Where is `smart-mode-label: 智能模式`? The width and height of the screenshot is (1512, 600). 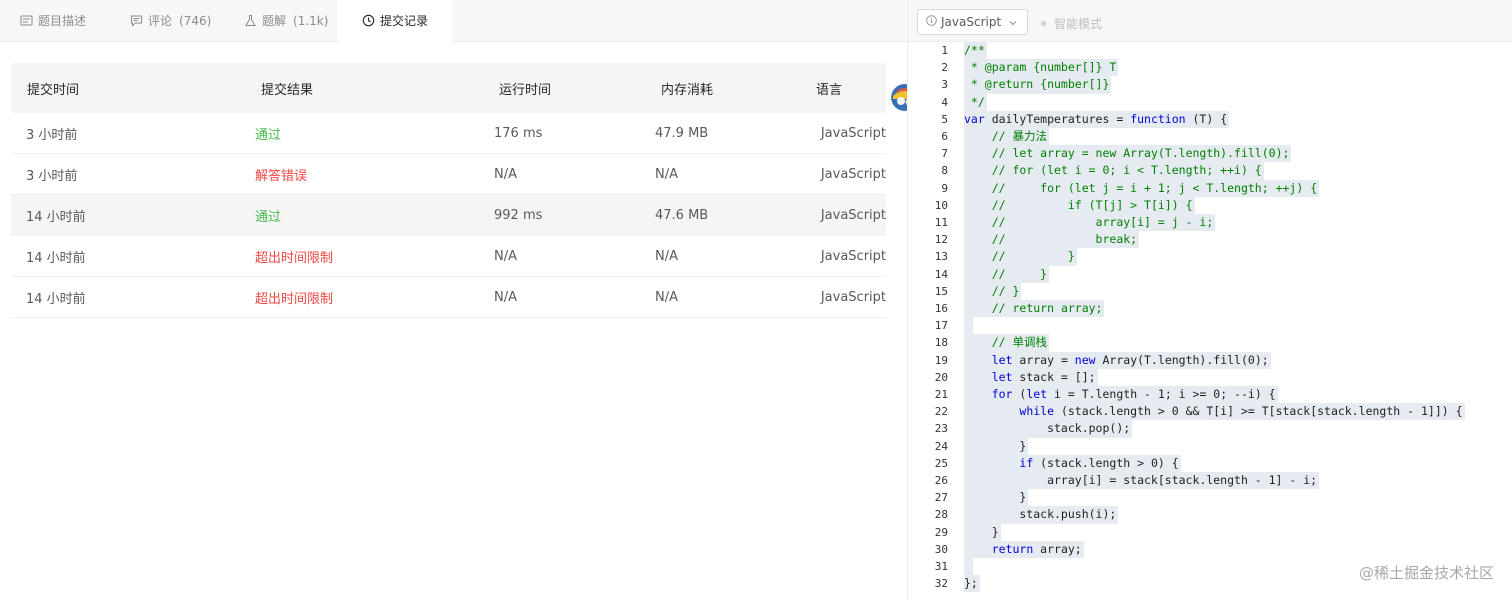
smart-mode-label: 智能模式 is located at coordinates (1078, 24).